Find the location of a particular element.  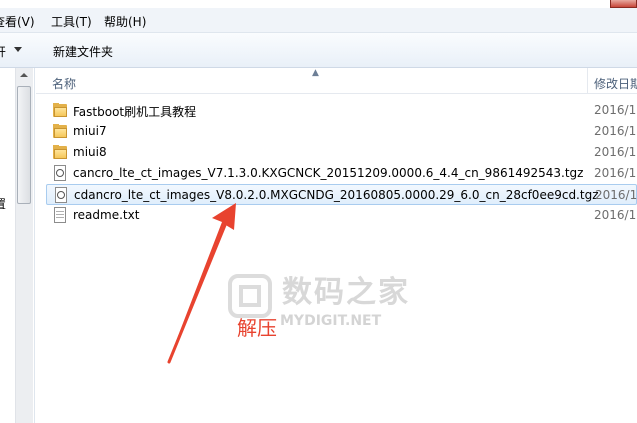

annotation-arrow-icon is located at coordinates (201, 283).